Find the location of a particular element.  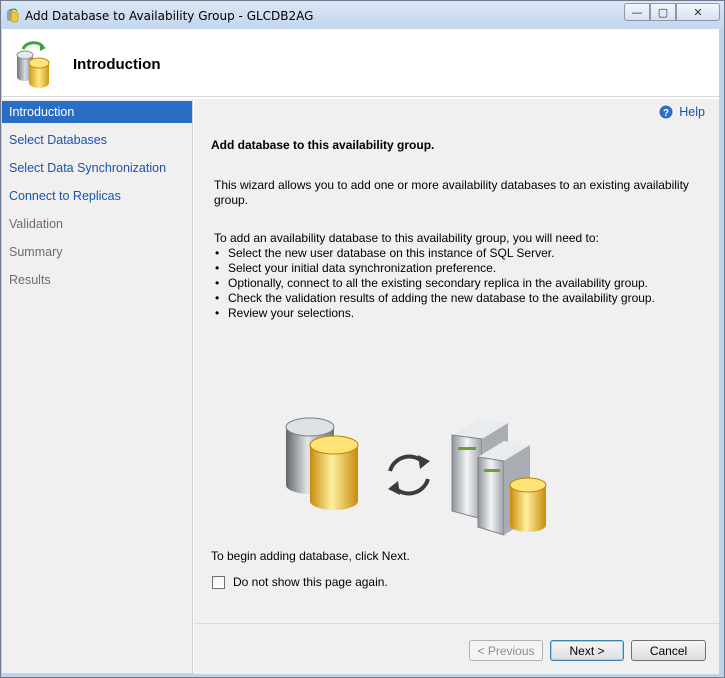

nav-item-select-databases: Select Databases is located at coordinates (97, 140).